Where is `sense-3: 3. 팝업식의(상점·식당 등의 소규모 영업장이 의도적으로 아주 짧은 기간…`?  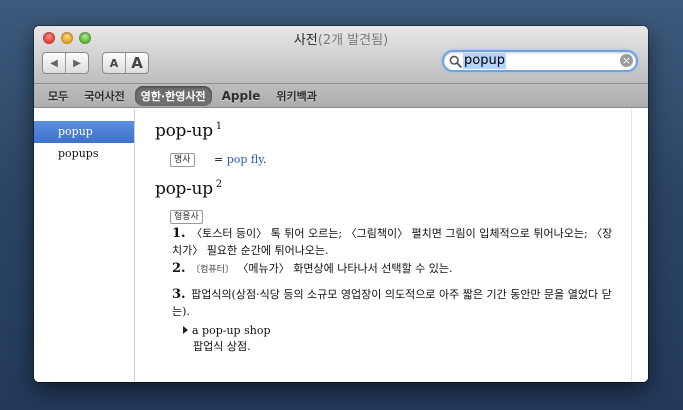
sense-3: 3. 팝업식의(상점·식당 등의 소규모 영업장이 의도적으로 아주 짧은 기간… is located at coordinates (397, 303).